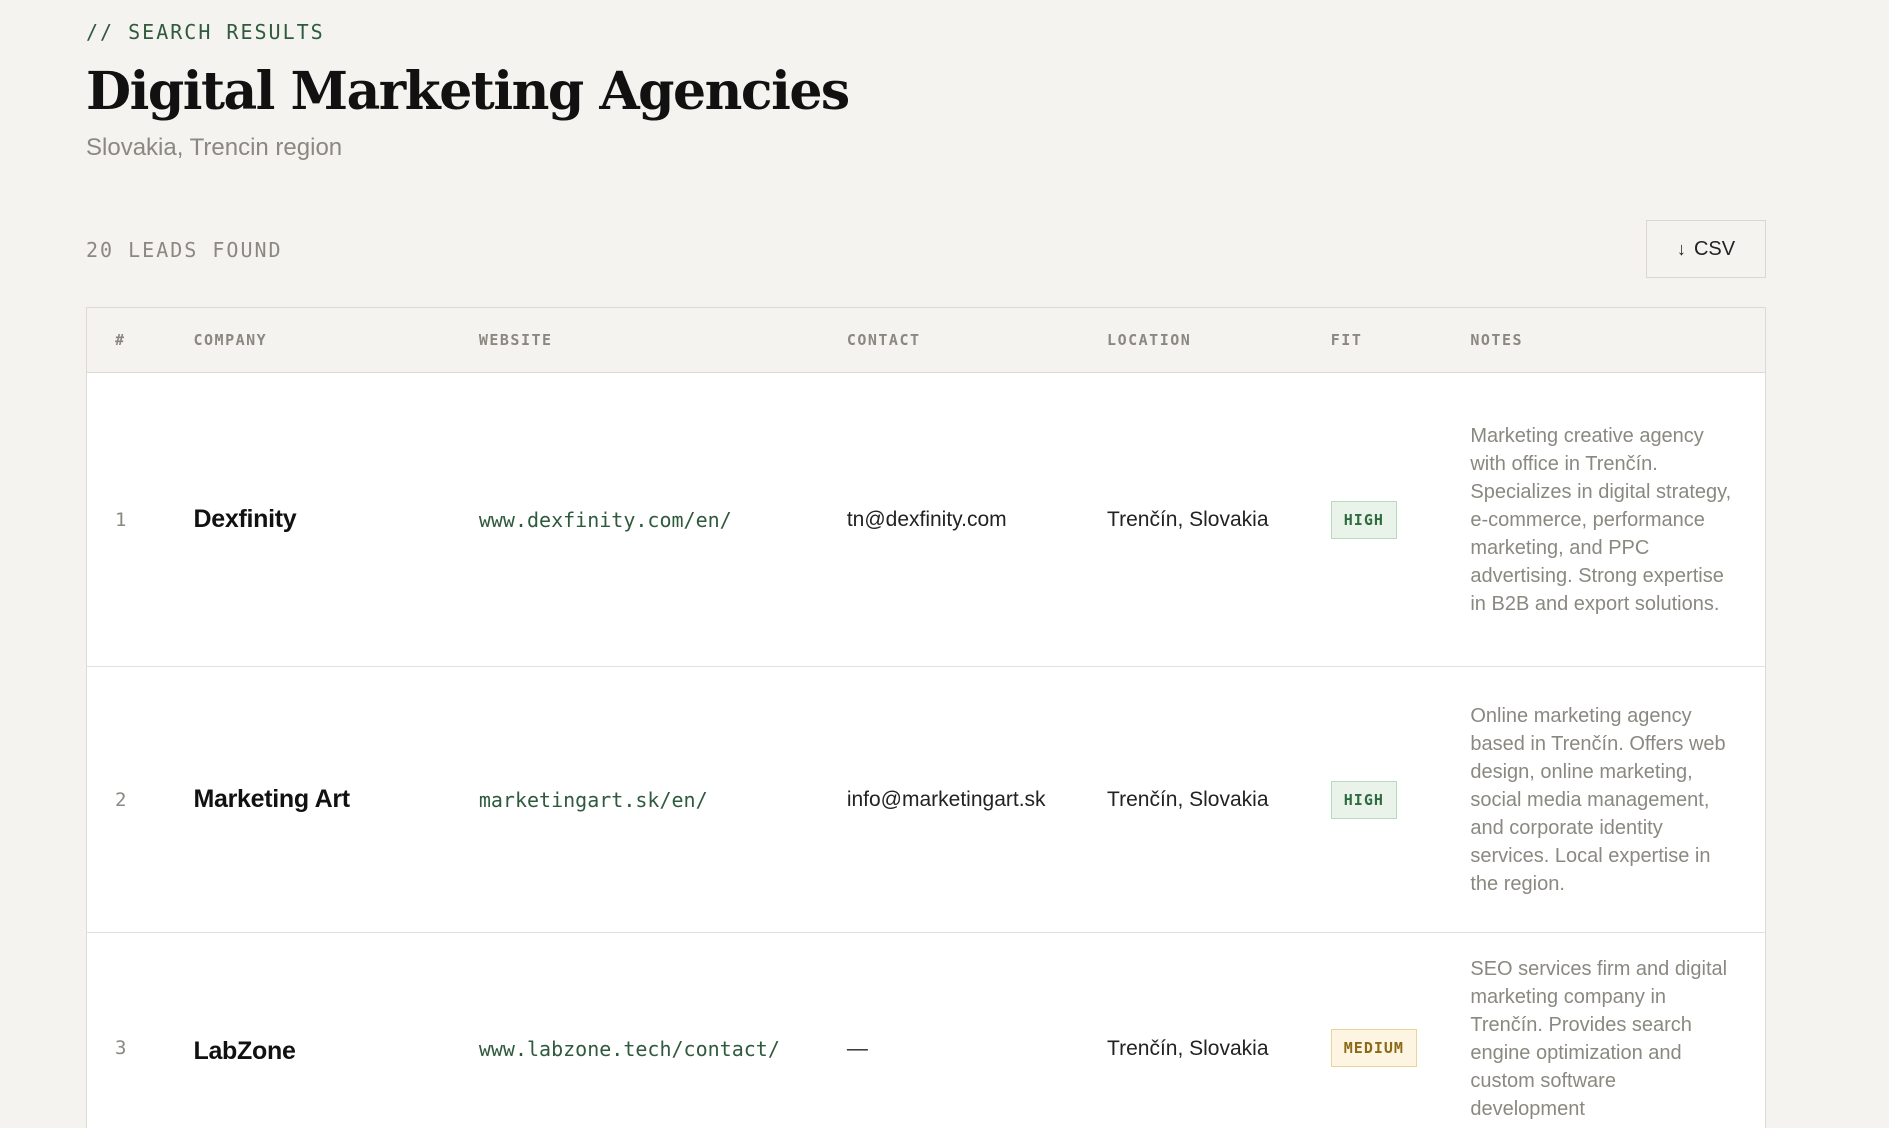 This screenshot has width=1889, height=1128. Describe the element at coordinates (857, 1048) in the screenshot. I see `contact-email: —` at that location.